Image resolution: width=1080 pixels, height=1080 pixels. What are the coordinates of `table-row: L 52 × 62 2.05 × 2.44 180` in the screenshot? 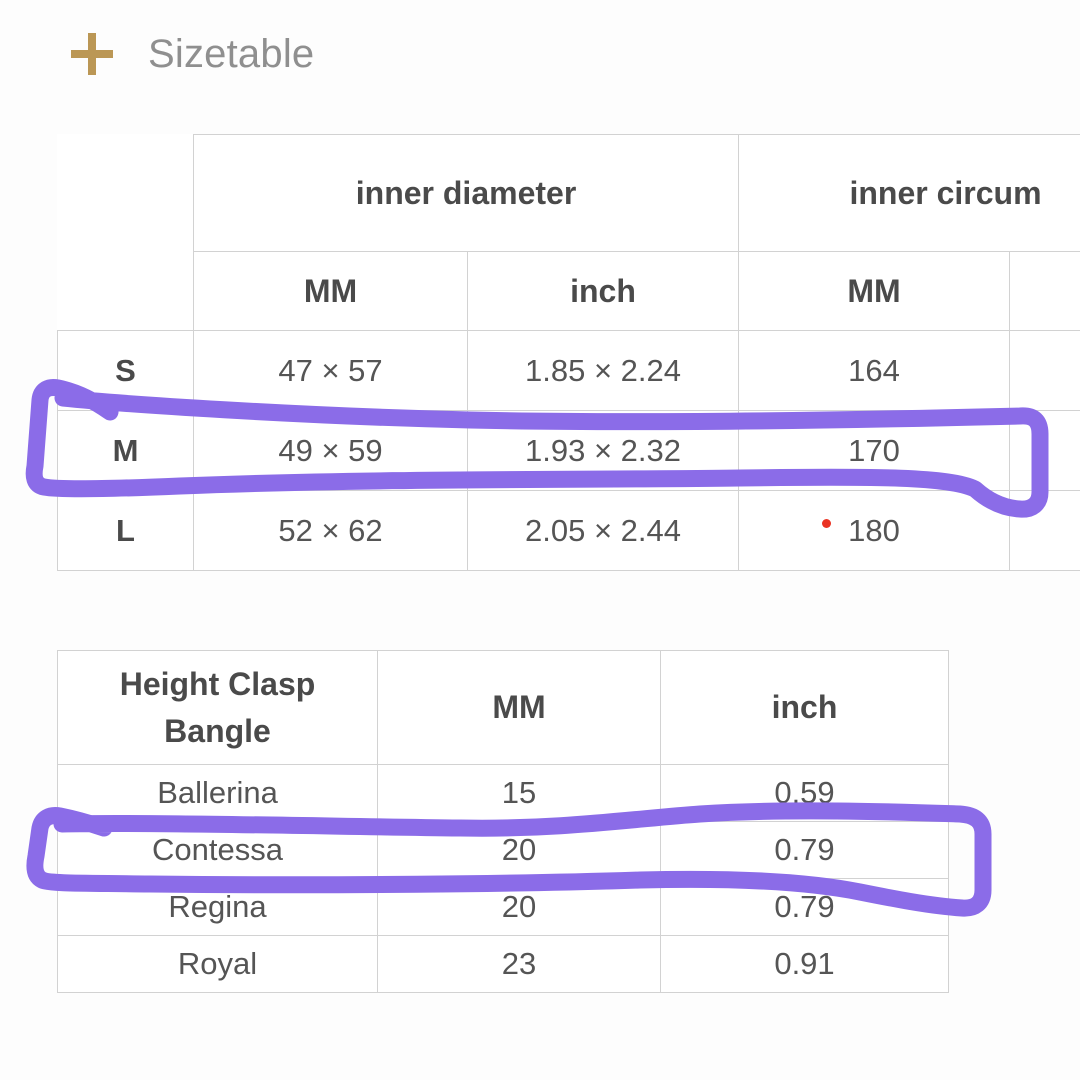 It's located at (568, 530).